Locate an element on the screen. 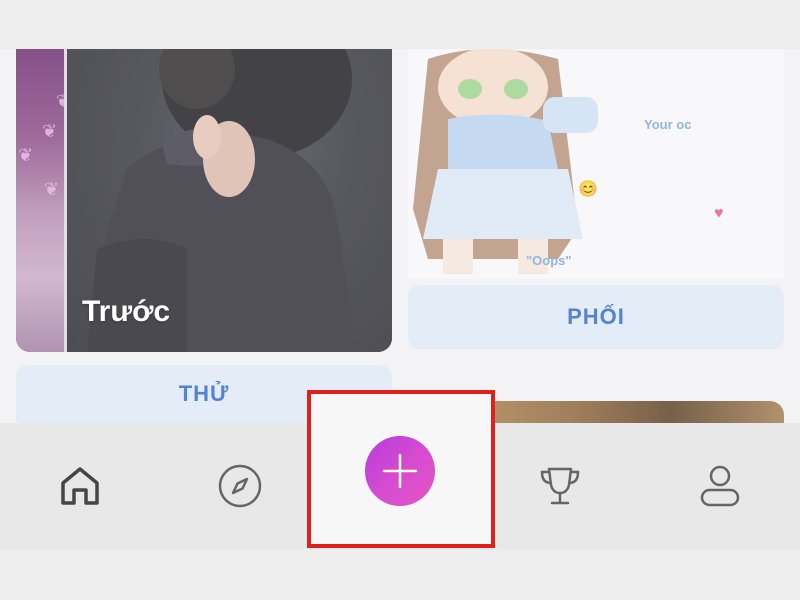 The width and height of the screenshot is (800, 600). smile-emoji-icon: 😊 is located at coordinates (588, 189).